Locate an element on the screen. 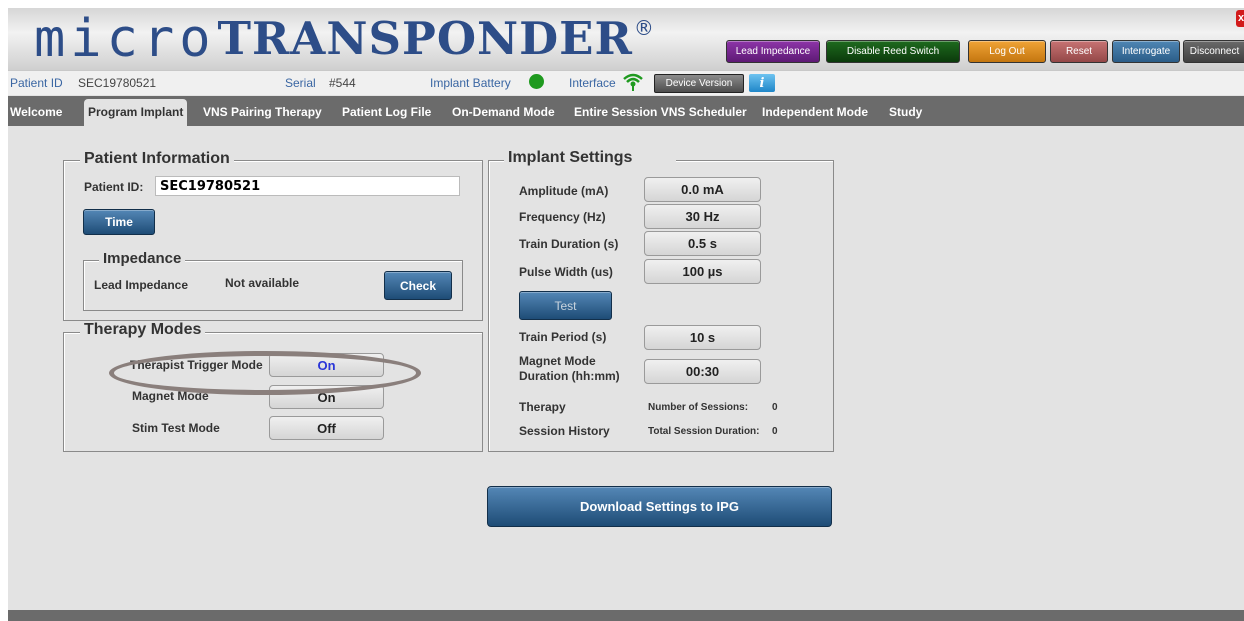 The image size is (1244, 621). interface-label: Interface is located at coordinates (592, 83).